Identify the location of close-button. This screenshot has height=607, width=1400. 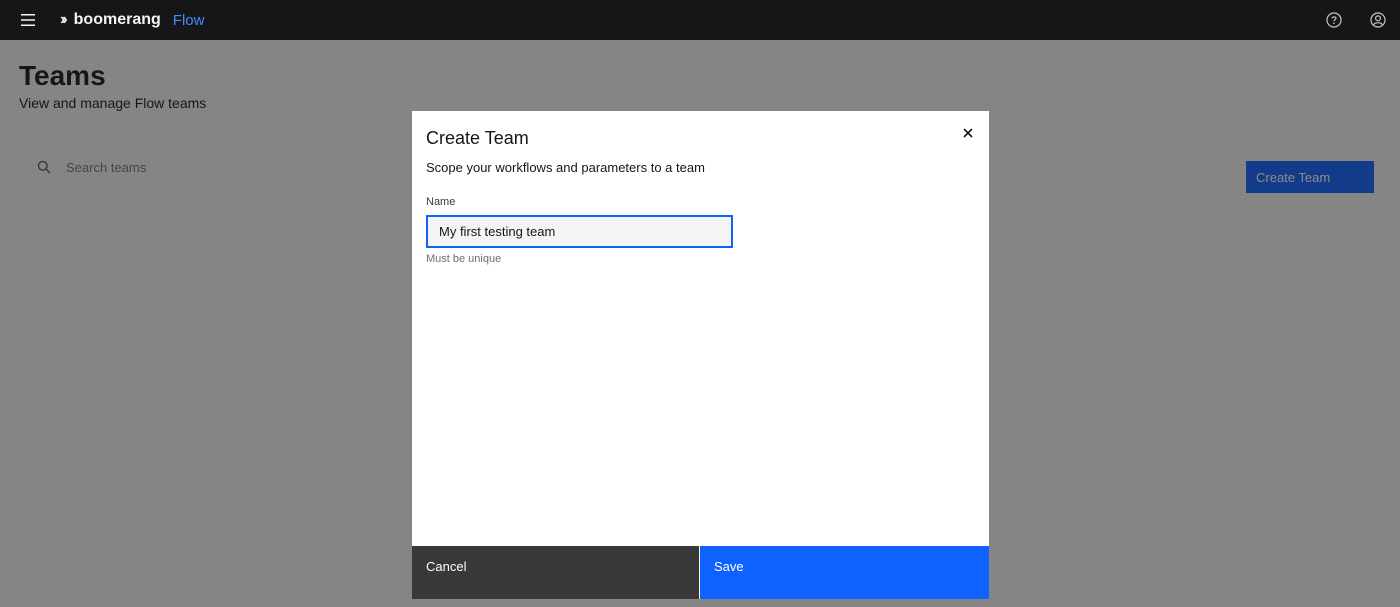
(968, 133).